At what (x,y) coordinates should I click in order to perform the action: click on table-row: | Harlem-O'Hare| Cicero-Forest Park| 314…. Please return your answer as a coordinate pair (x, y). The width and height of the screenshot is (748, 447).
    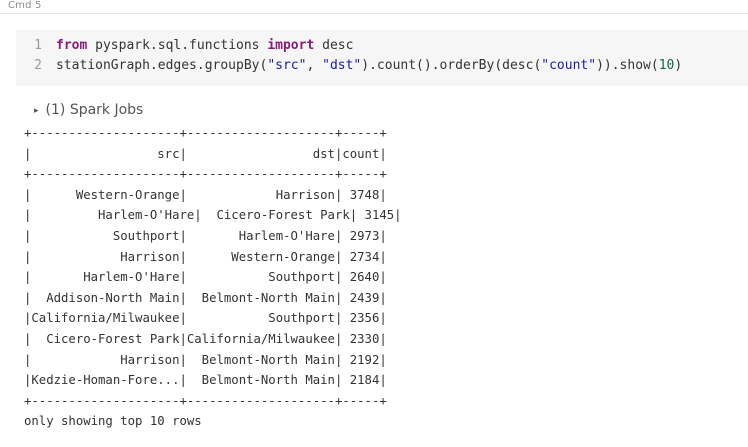
    Looking at the image, I should click on (213, 215).